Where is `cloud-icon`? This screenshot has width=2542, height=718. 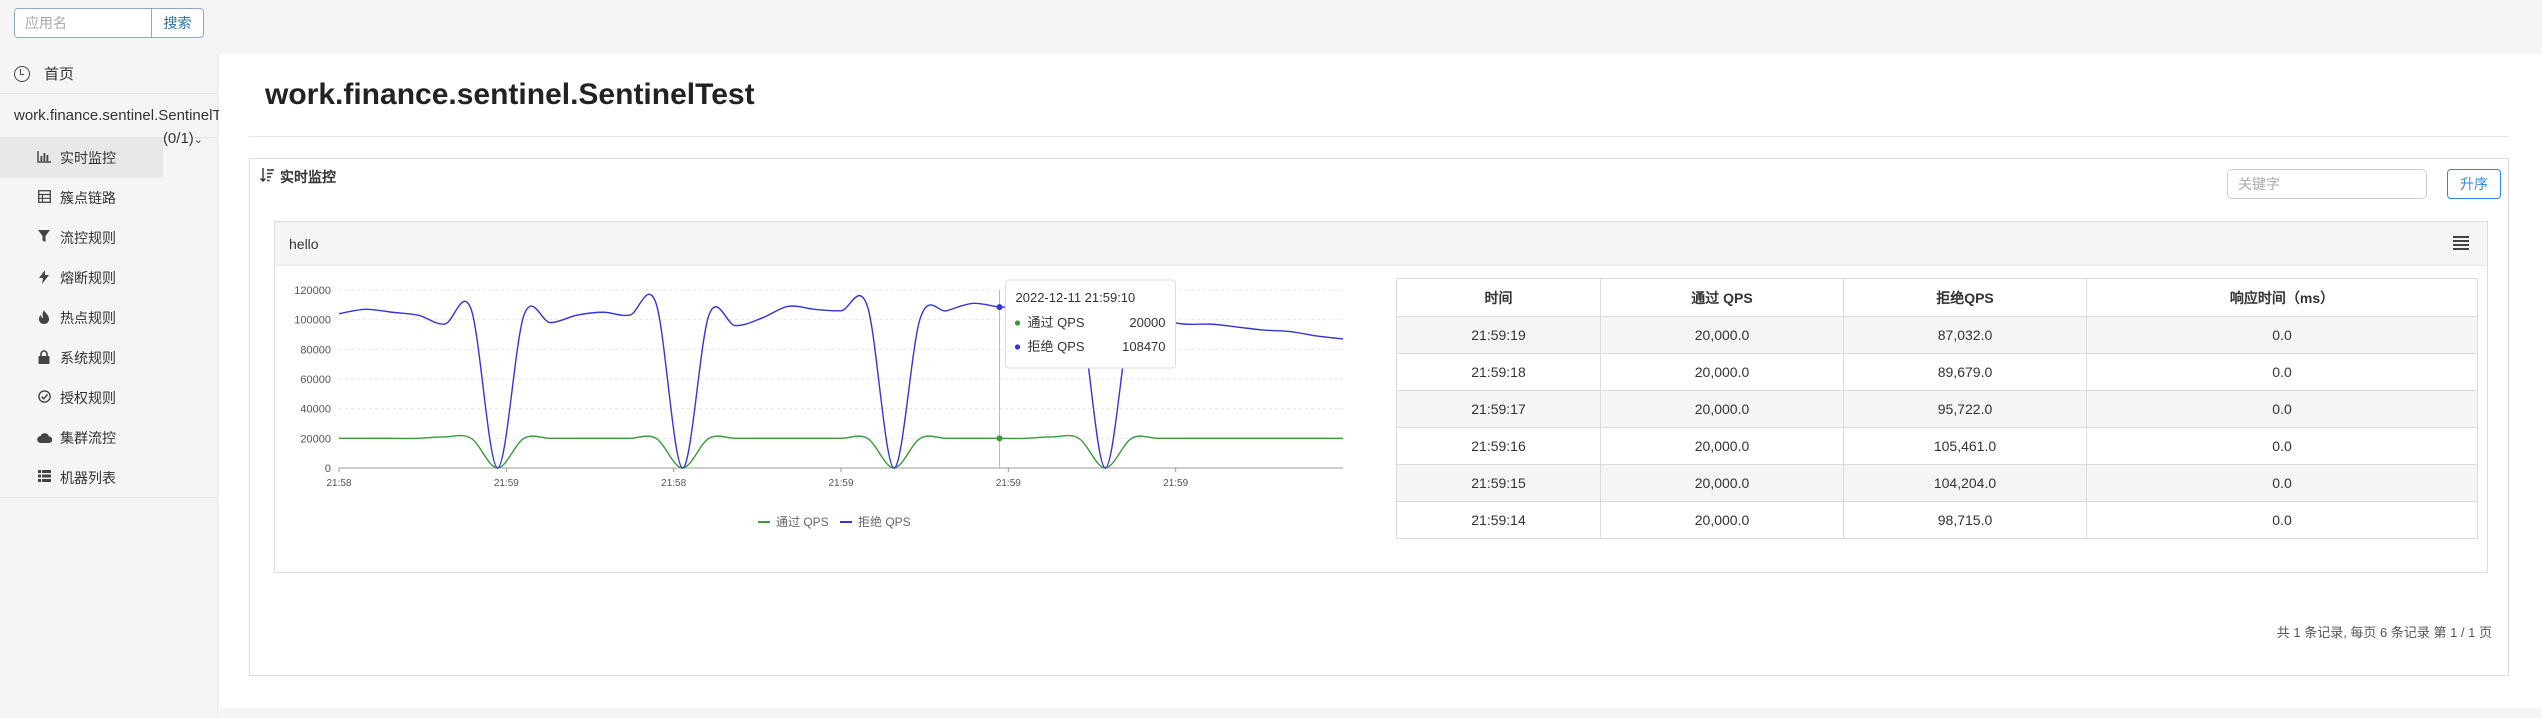 cloud-icon is located at coordinates (44, 438).